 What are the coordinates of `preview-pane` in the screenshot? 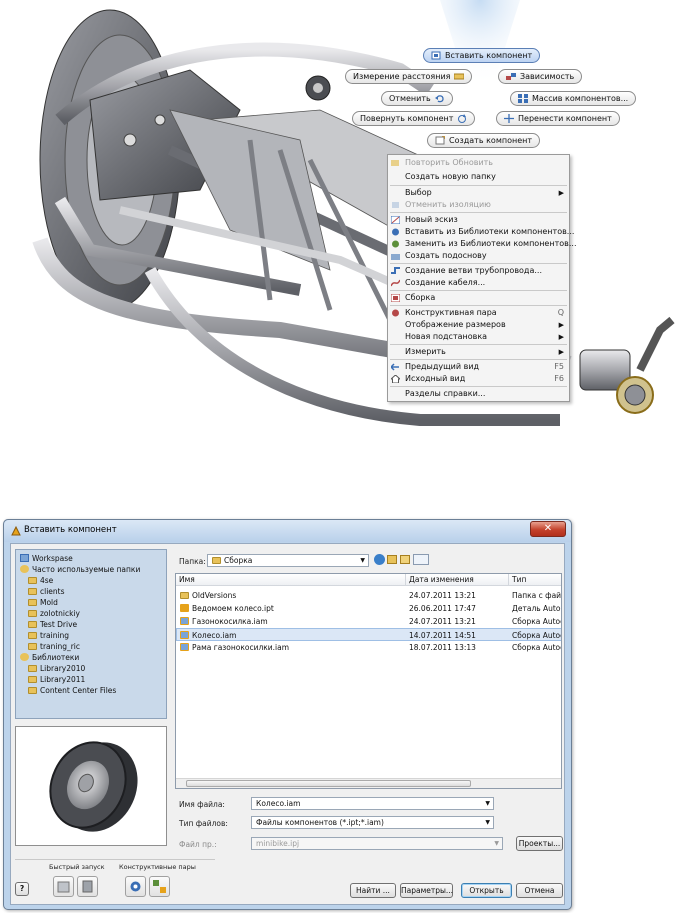 It's located at (91, 786).